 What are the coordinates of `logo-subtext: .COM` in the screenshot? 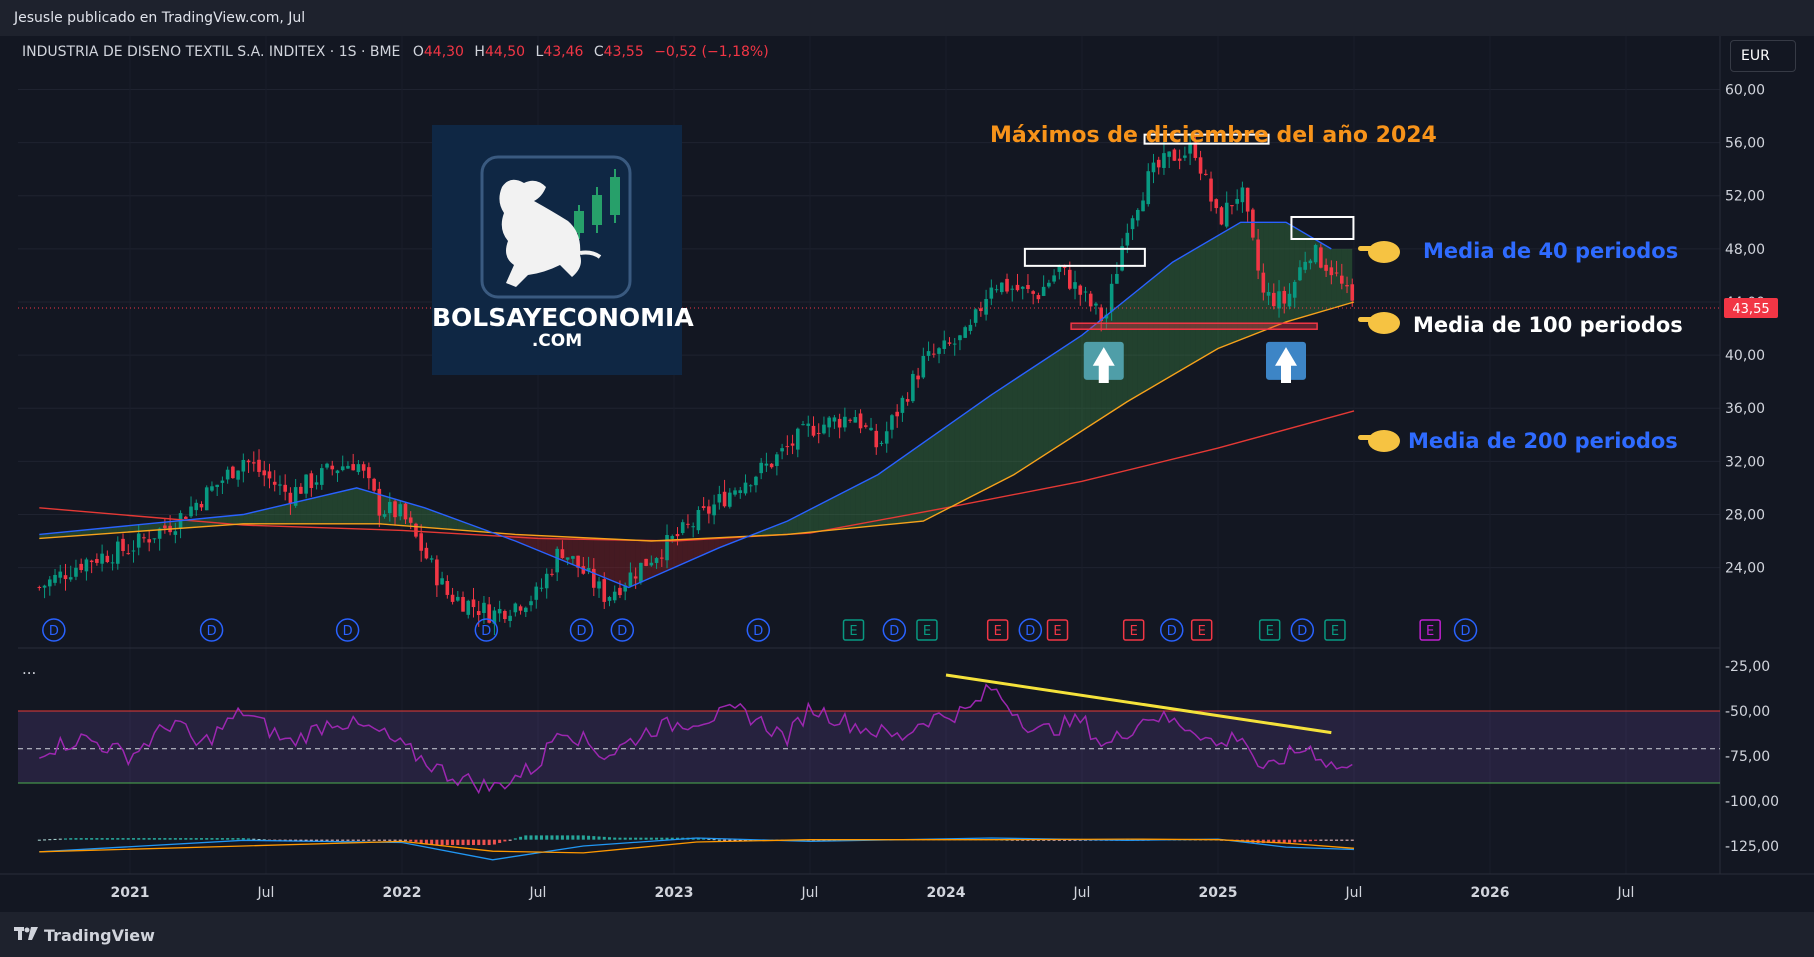 It's located at (557, 341).